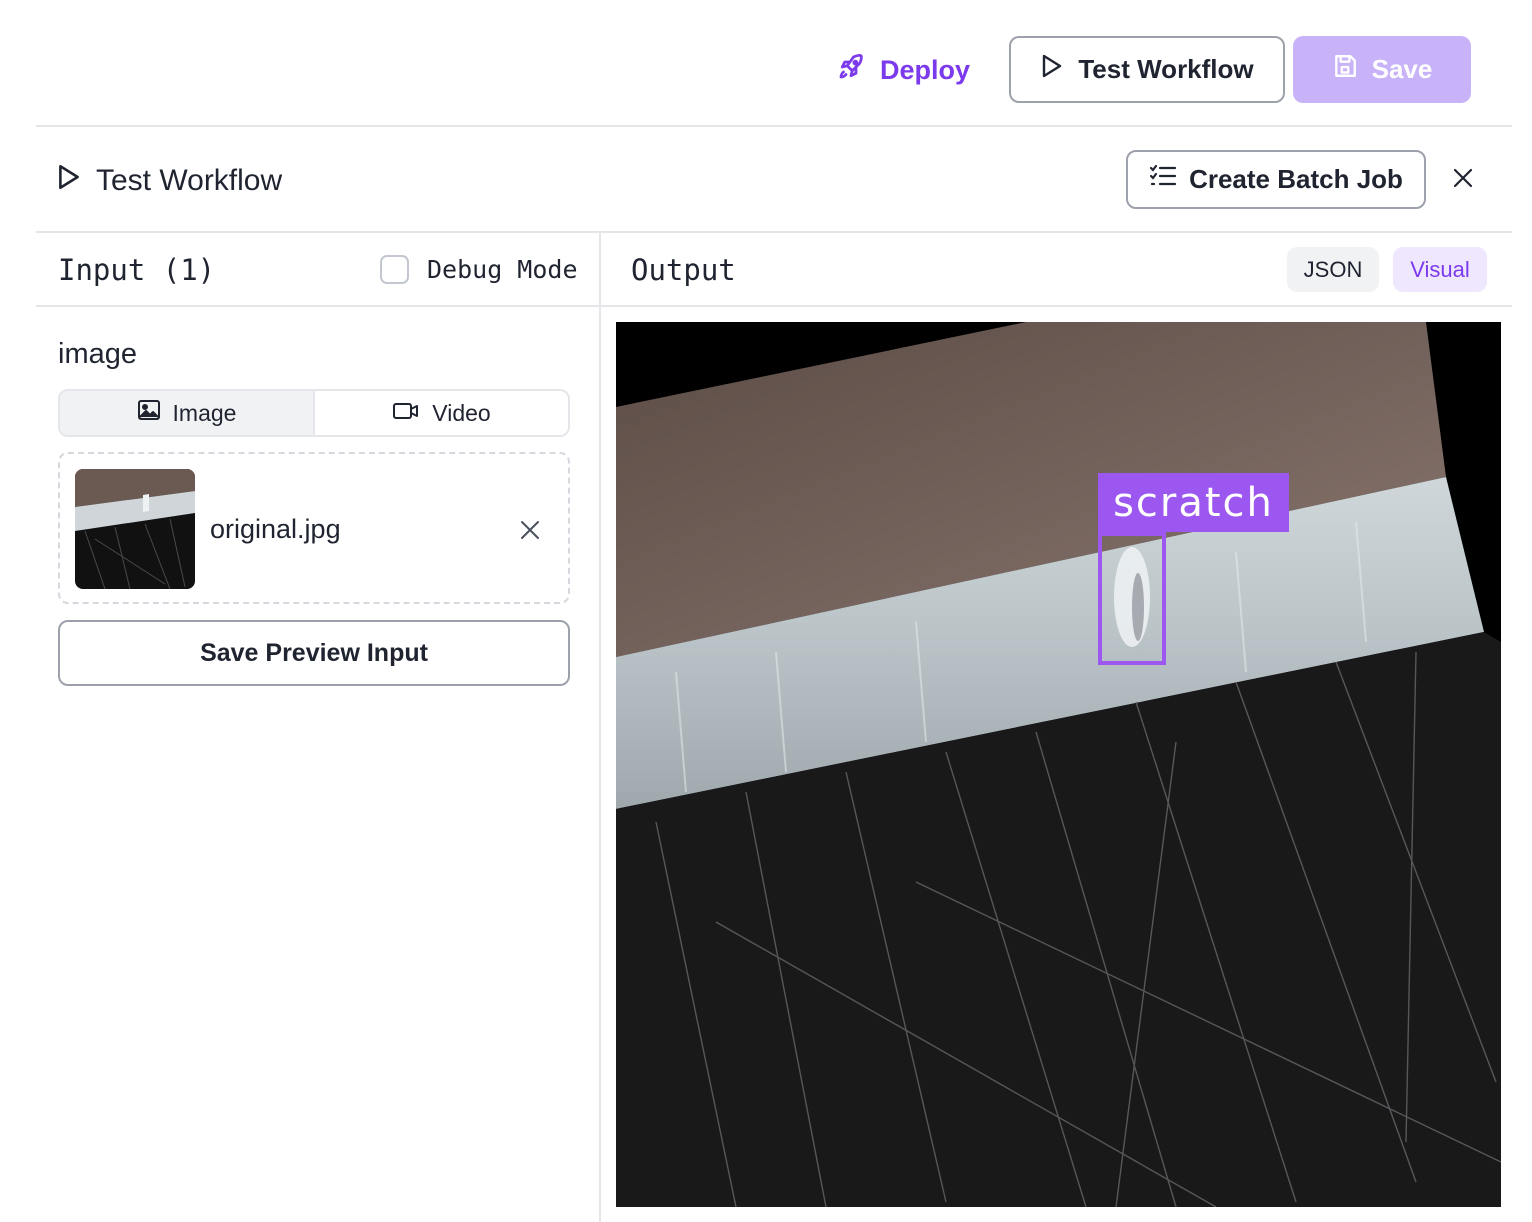 Image resolution: width=1532 pixels, height=1222 pixels. Describe the element at coordinates (1166, 69) in the screenshot. I see `test-workflow-label: Test Workflow` at that location.